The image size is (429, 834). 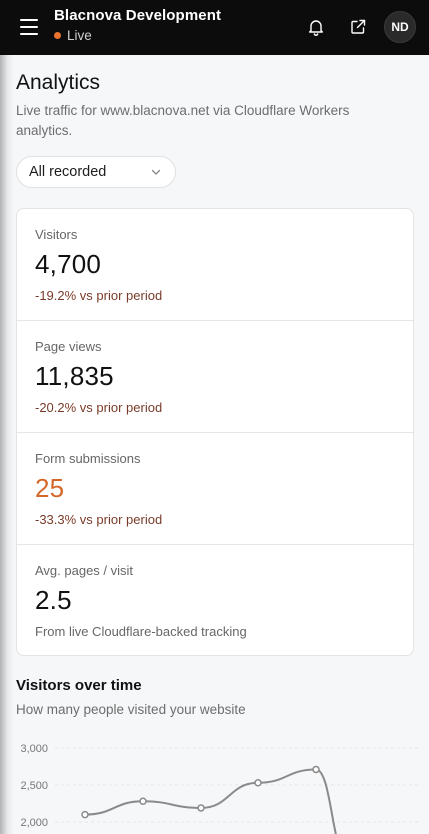 What do you see at coordinates (29, 27) in the screenshot?
I see `menu-icon` at bounding box center [29, 27].